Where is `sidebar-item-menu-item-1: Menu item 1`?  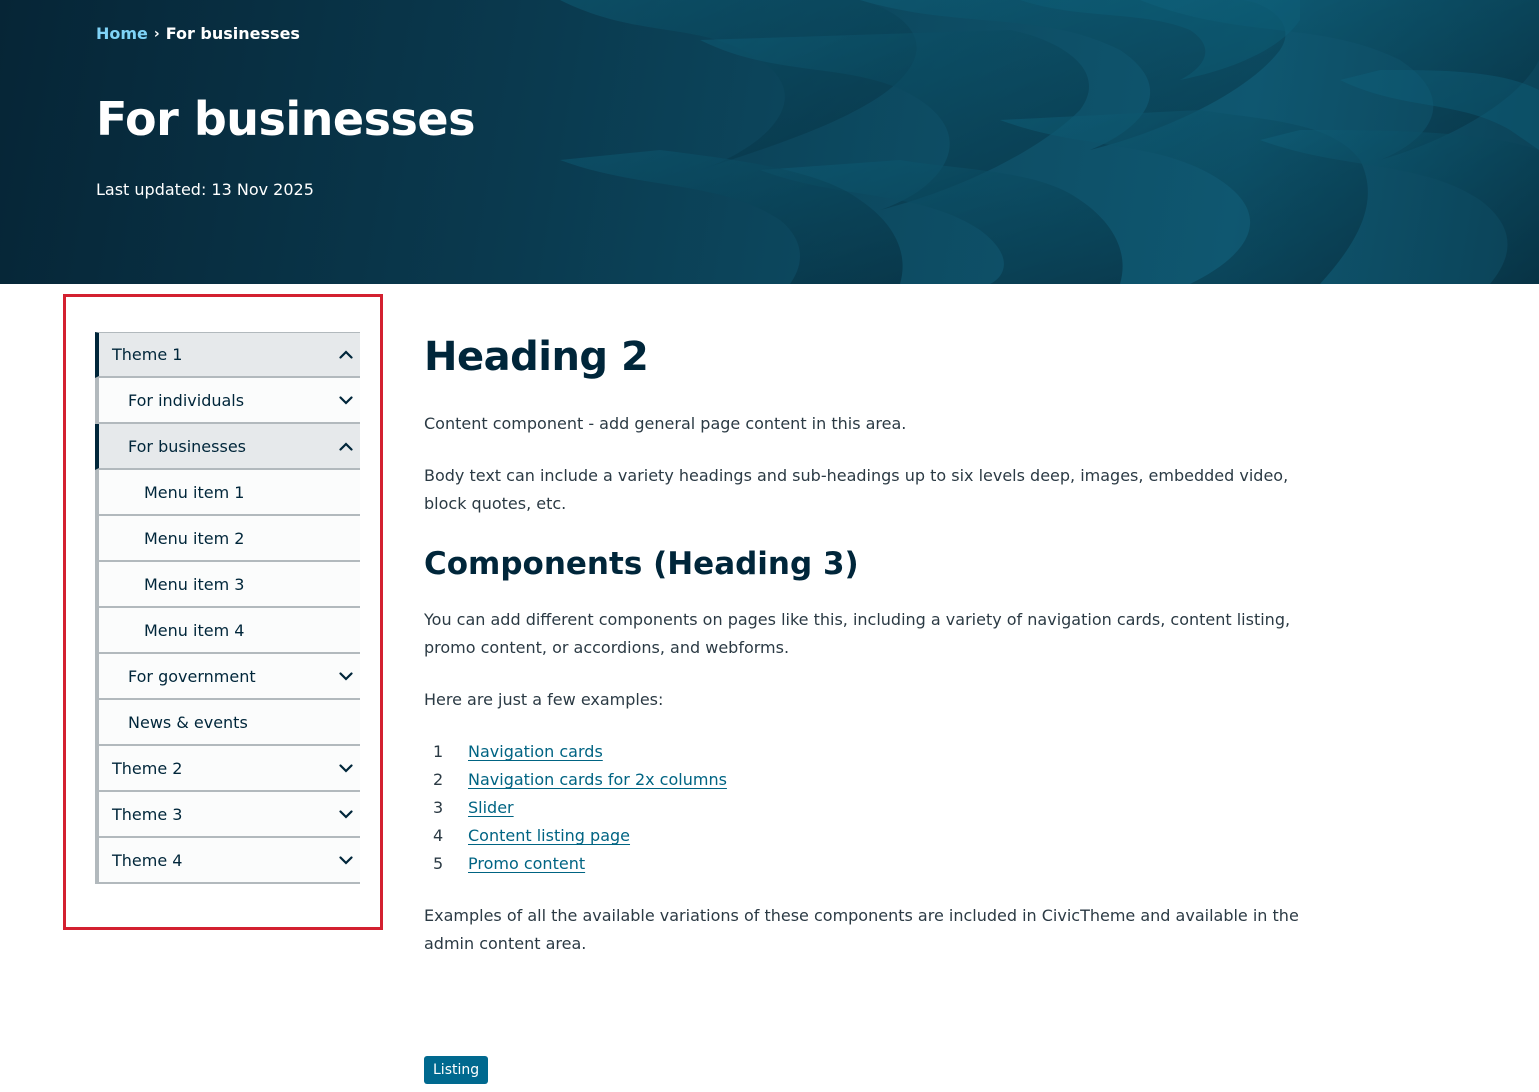 sidebar-item-menu-item-1: Menu item 1 is located at coordinates (227, 493).